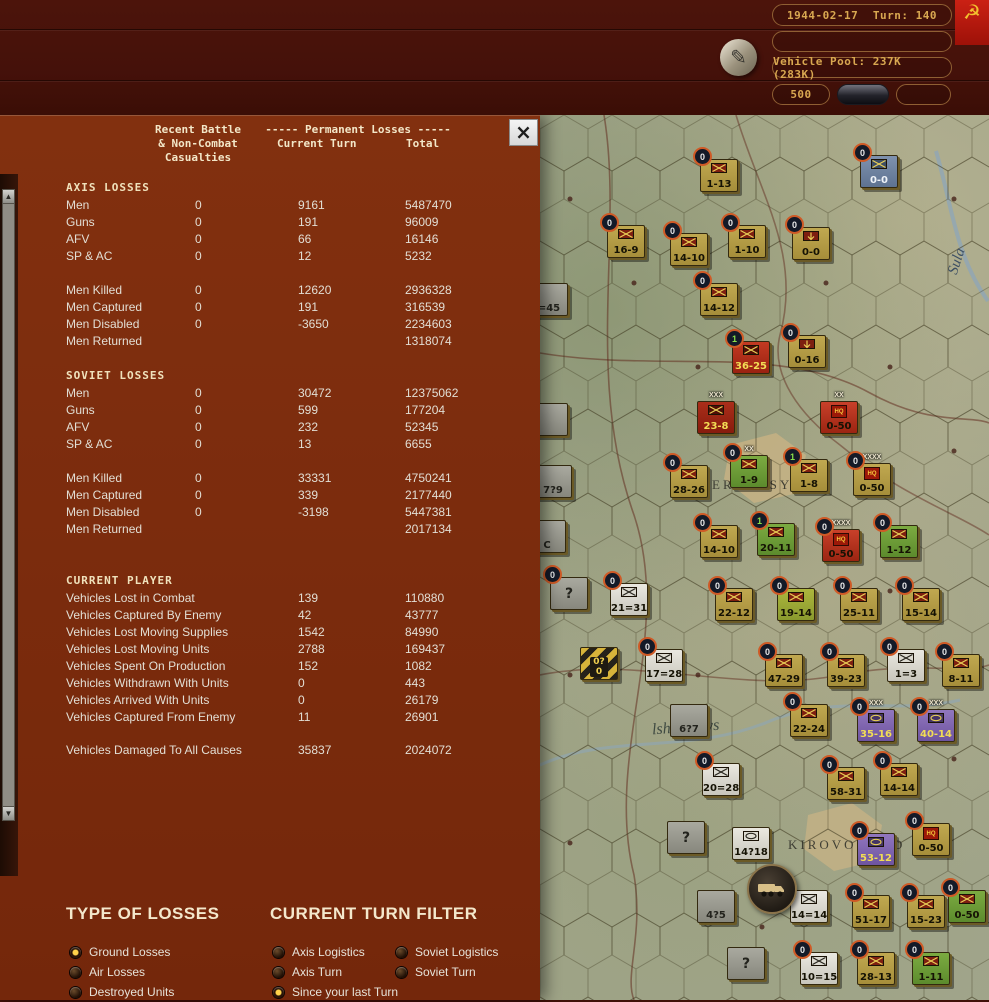  What do you see at coordinates (447, 952) in the screenshot?
I see `radio-option-soviet-logistics: Soviet Logistics` at bounding box center [447, 952].